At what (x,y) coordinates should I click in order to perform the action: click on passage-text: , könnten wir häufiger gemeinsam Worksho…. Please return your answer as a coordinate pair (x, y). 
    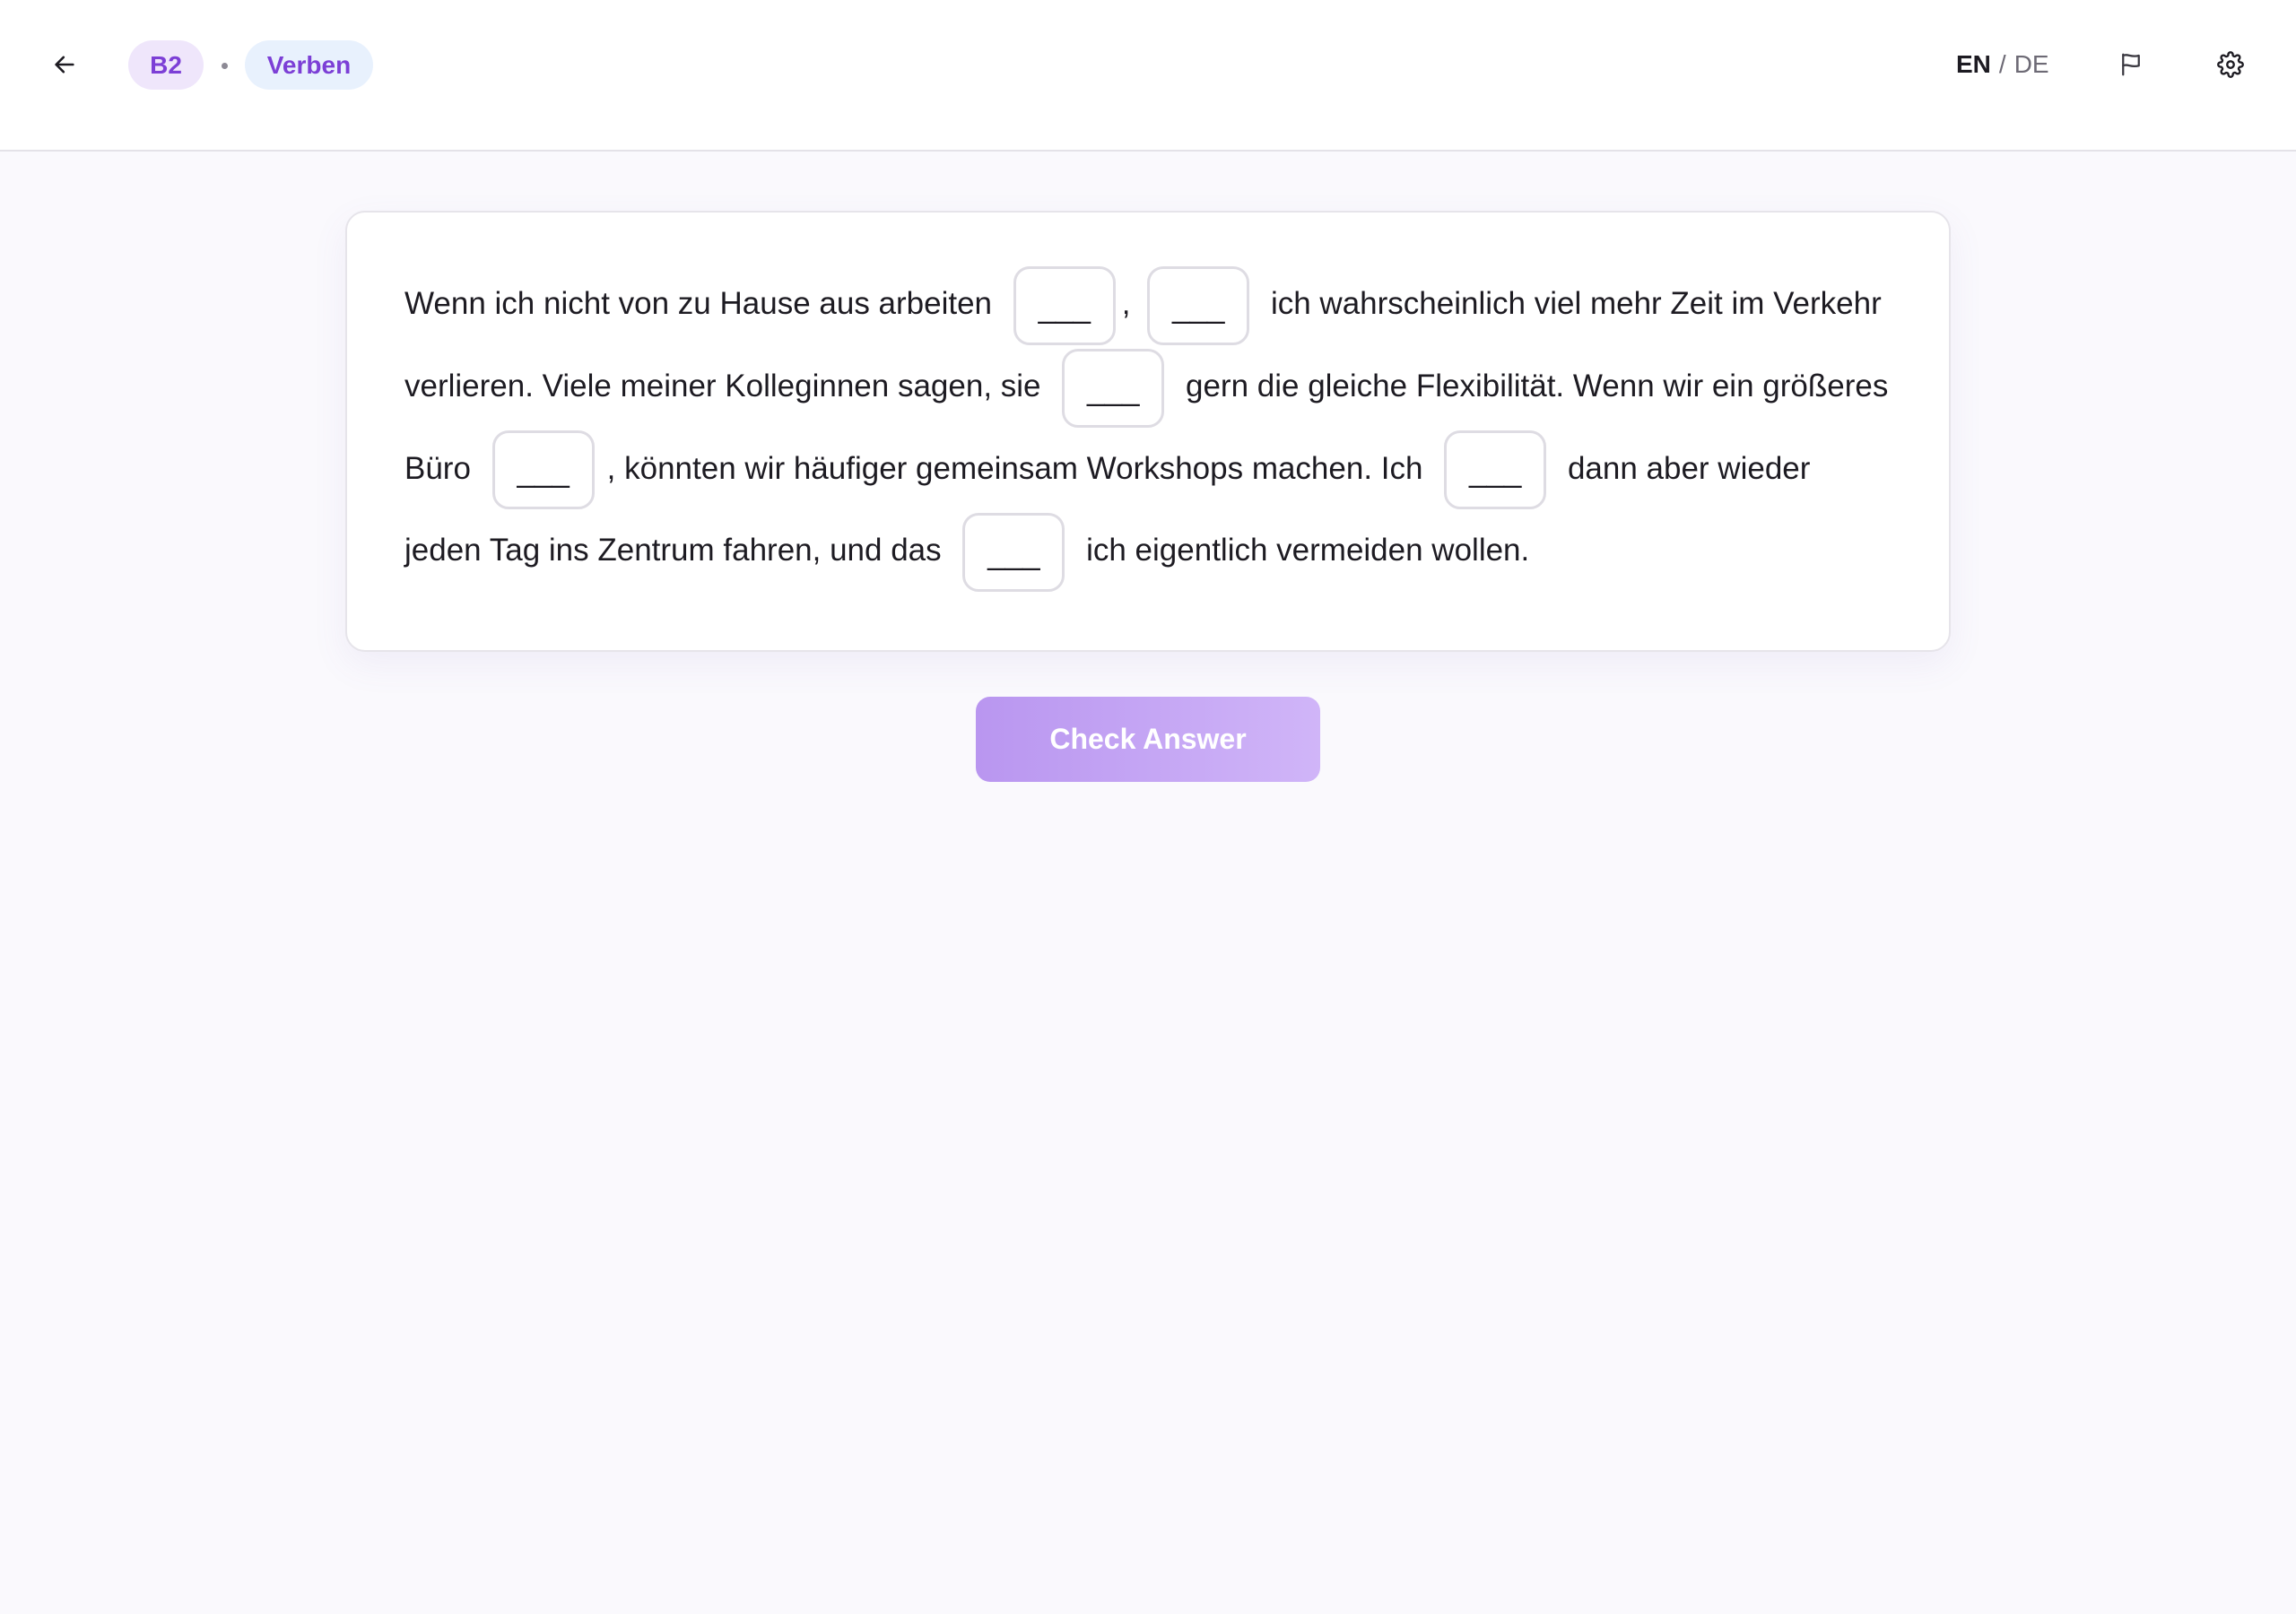
    Looking at the image, I should click on (1014, 468).